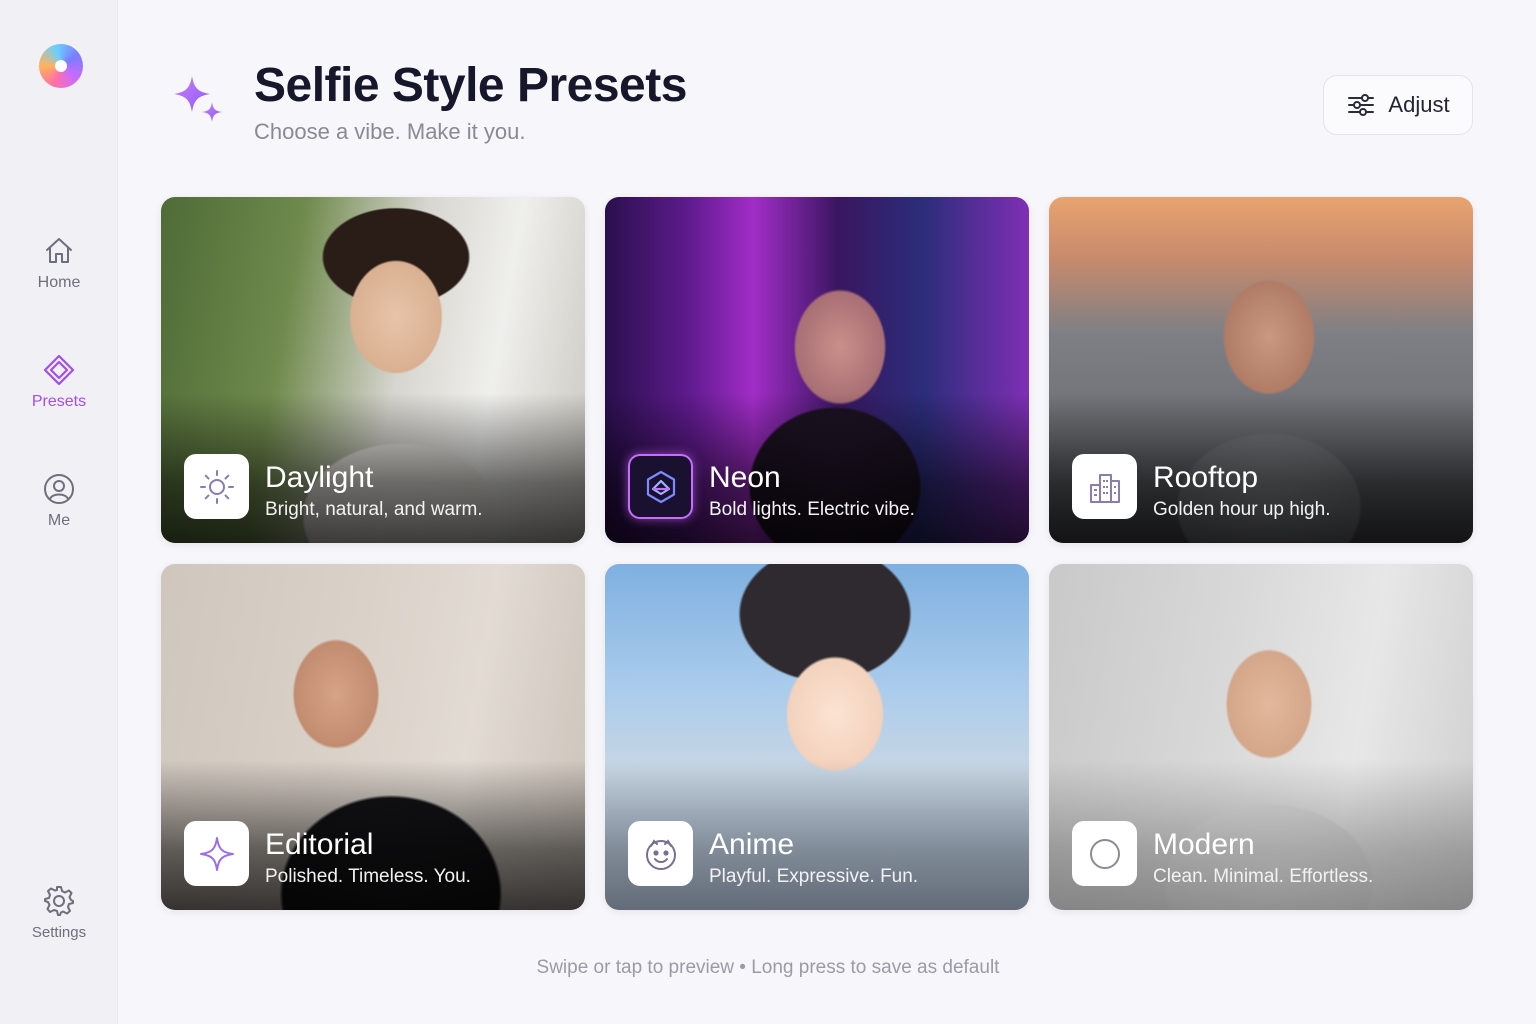  Describe the element at coordinates (374, 509) in the screenshot. I see `preset-description: Bright, natural, and warm.` at that location.